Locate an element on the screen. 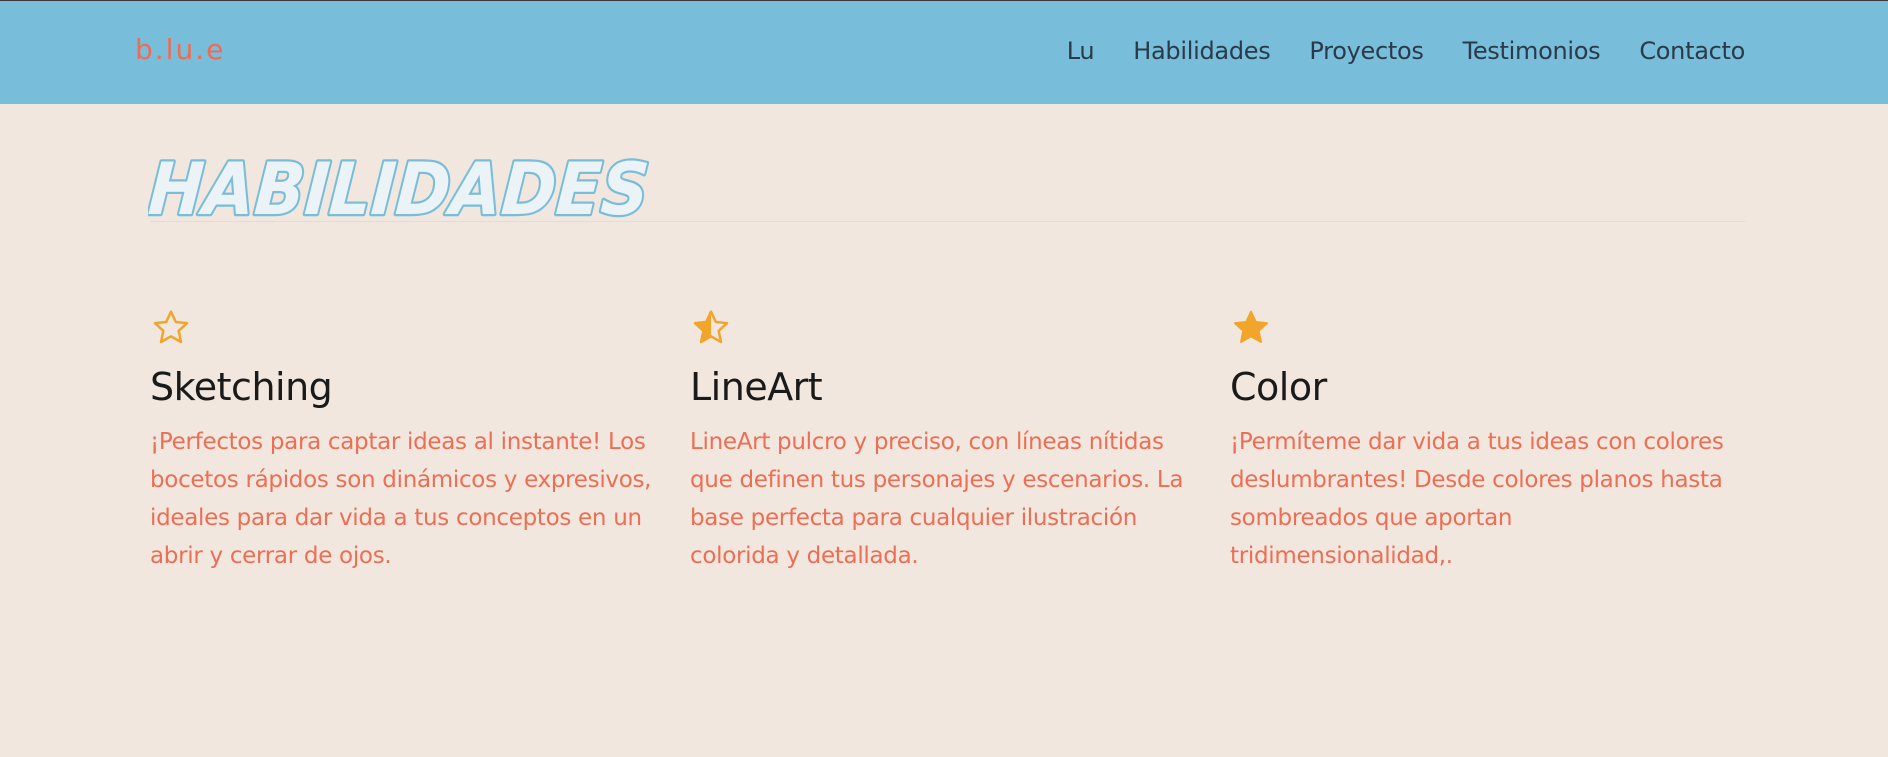  nav-link-contacto: Contacto is located at coordinates (1692, 51).